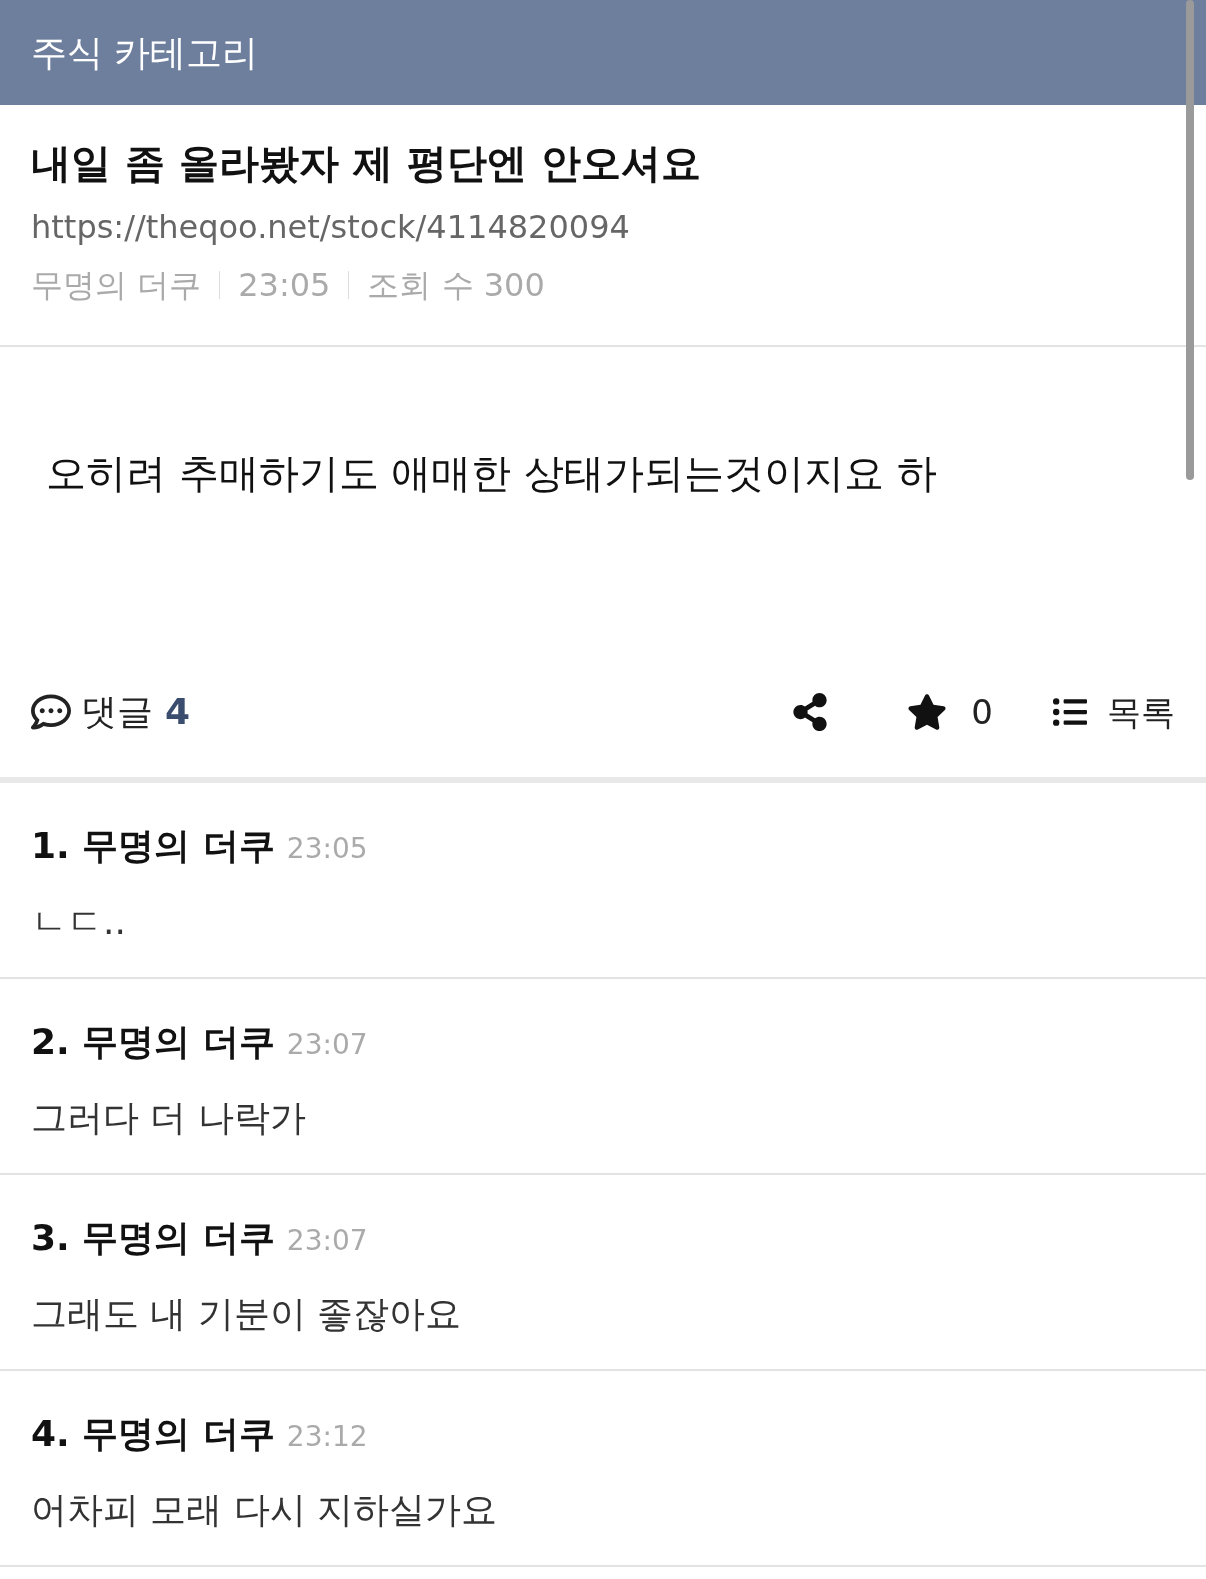 This screenshot has height=1579, width=1206. Describe the element at coordinates (153, 1042) in the screenshot. I see `comment-author: 2. 무명의 더쿠` at that location.